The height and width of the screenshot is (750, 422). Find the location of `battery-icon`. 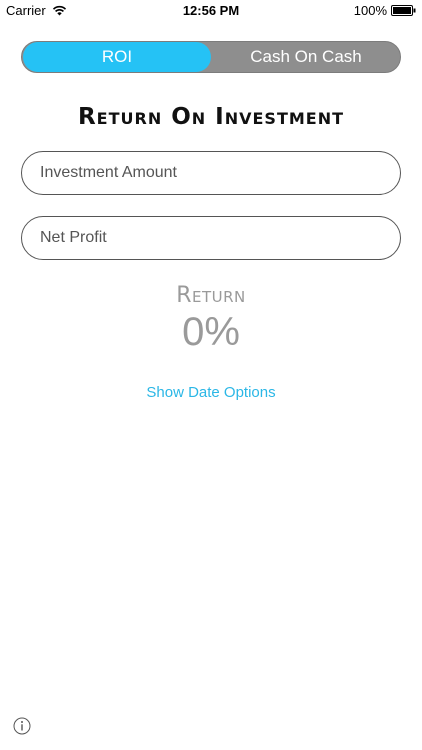

battery-icon is located at coordinates (403, 10).